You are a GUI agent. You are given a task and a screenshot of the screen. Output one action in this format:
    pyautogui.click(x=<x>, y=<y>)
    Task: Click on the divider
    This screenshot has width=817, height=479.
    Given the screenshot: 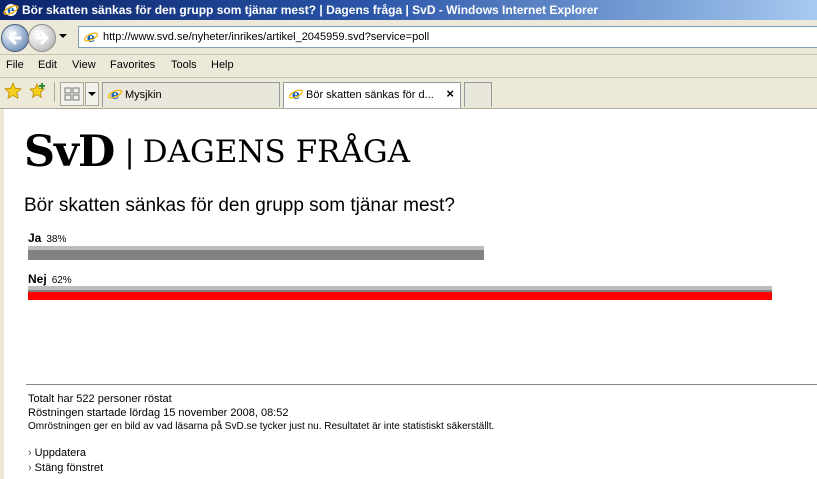 What is the action you would take?
    pyautogui.click(x=421, y=384)
    